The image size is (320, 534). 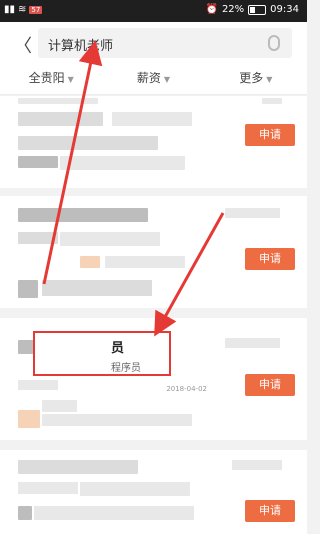 I want to click on search-input: 计算机老师, so click(x=165, y=43).